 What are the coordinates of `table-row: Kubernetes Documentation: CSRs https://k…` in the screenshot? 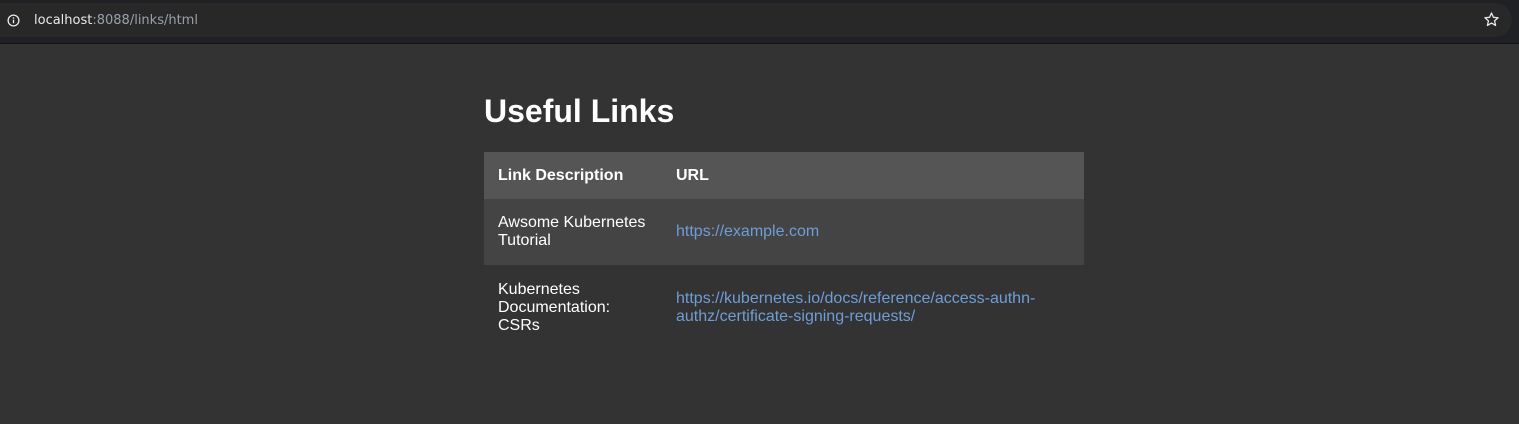 It's located at (784, 308).